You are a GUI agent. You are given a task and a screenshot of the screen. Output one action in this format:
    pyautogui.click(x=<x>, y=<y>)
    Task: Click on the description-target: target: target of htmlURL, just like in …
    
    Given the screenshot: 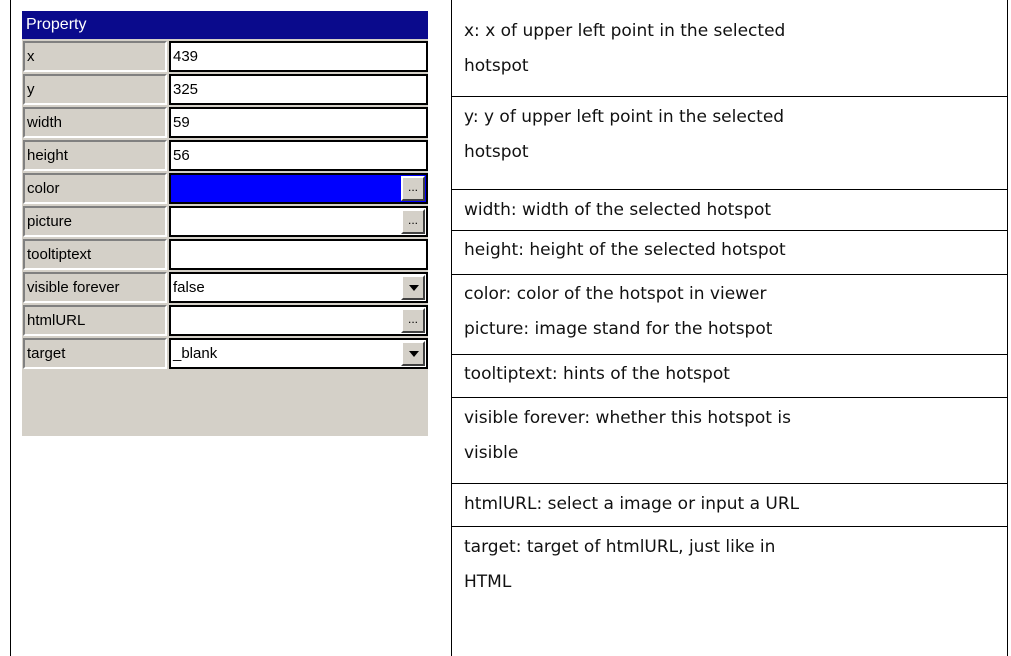 What is the action you would take?
    pyautogui.click(x=729, y=565)
    